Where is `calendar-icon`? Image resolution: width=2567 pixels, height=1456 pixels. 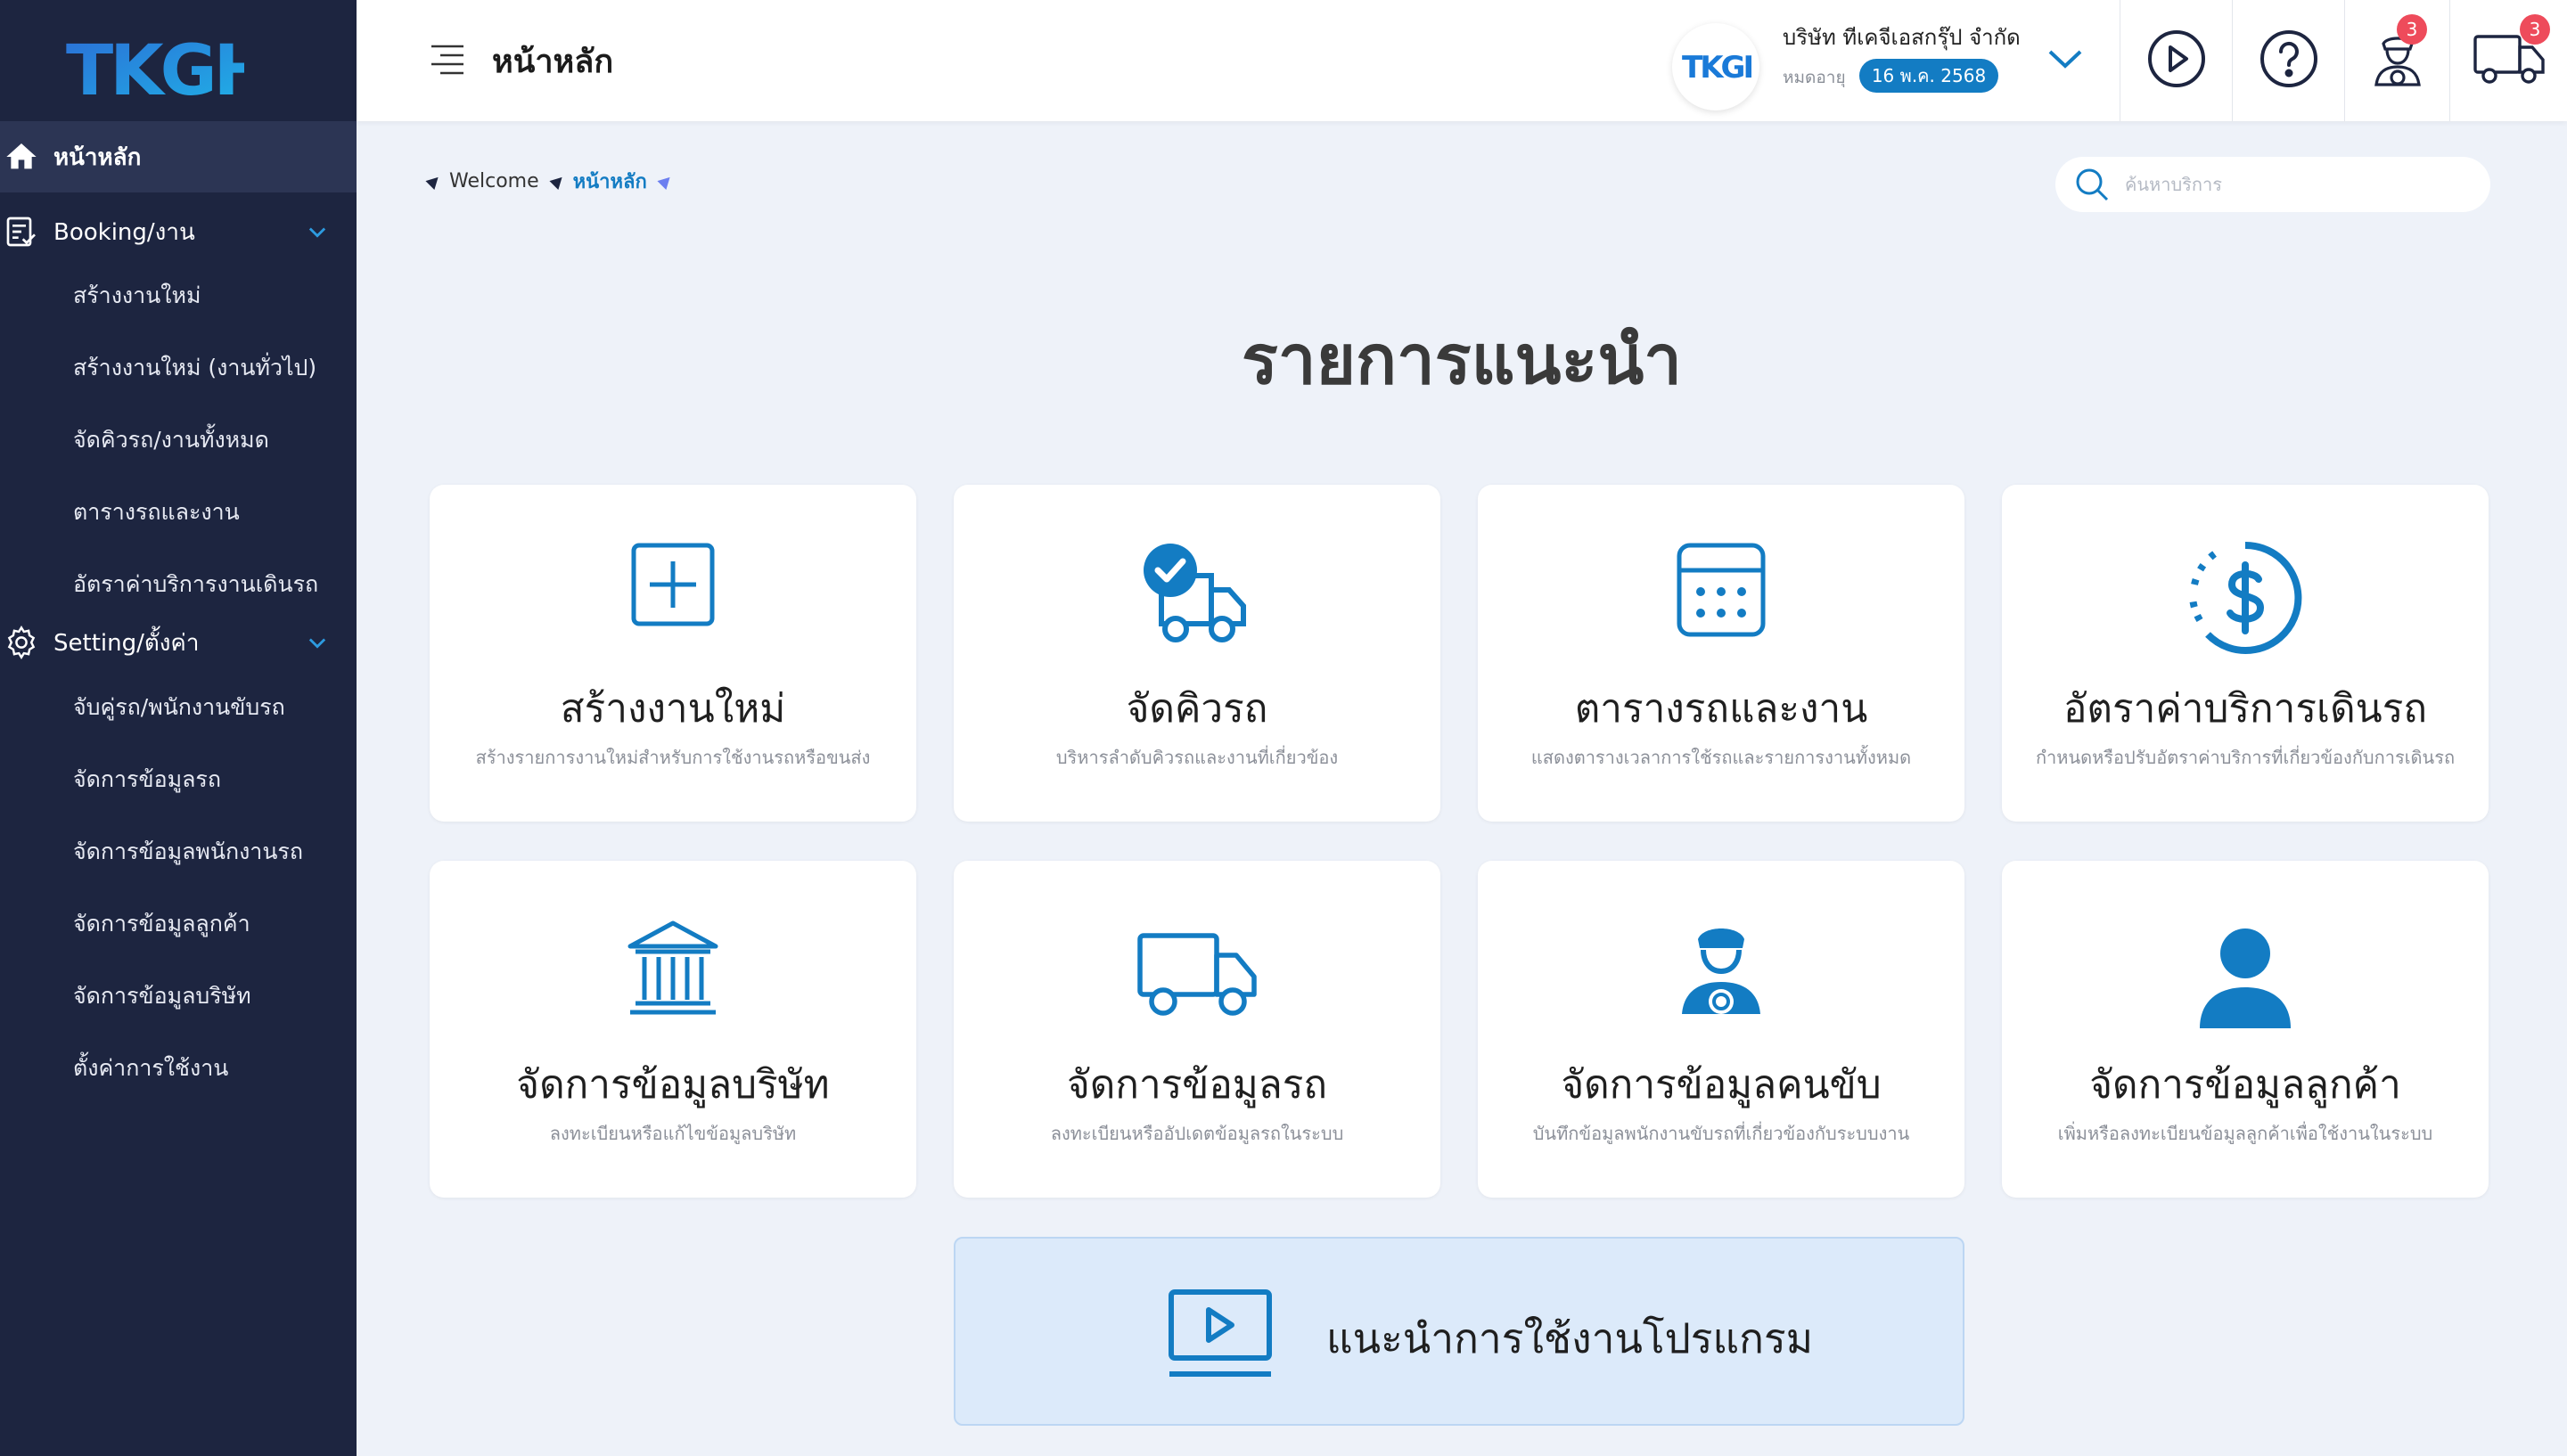
calendar-icon is located at coordinates (1721, 593).